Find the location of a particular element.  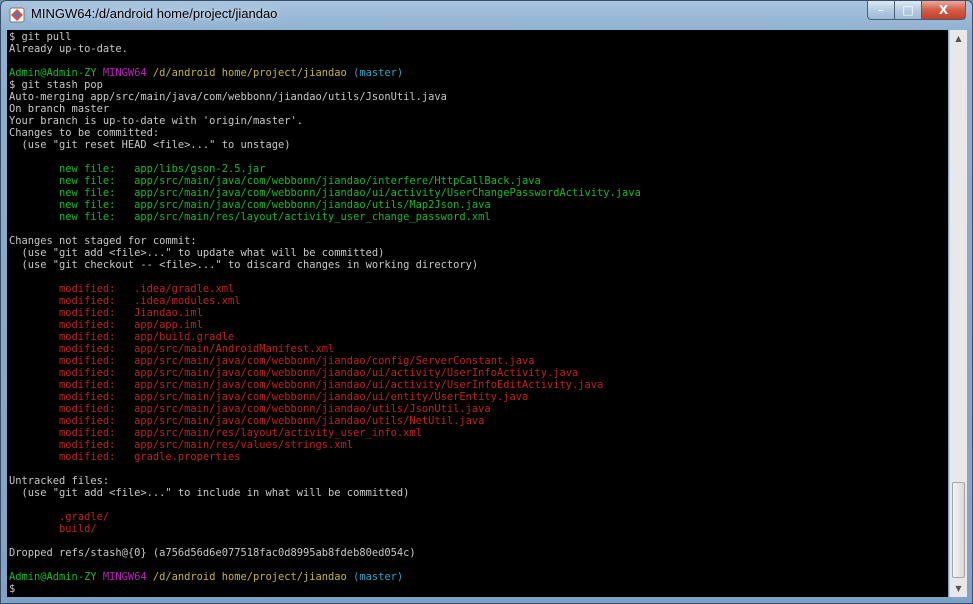

terminal-line: Already up-to-date. is located at coordinates (325, 49).